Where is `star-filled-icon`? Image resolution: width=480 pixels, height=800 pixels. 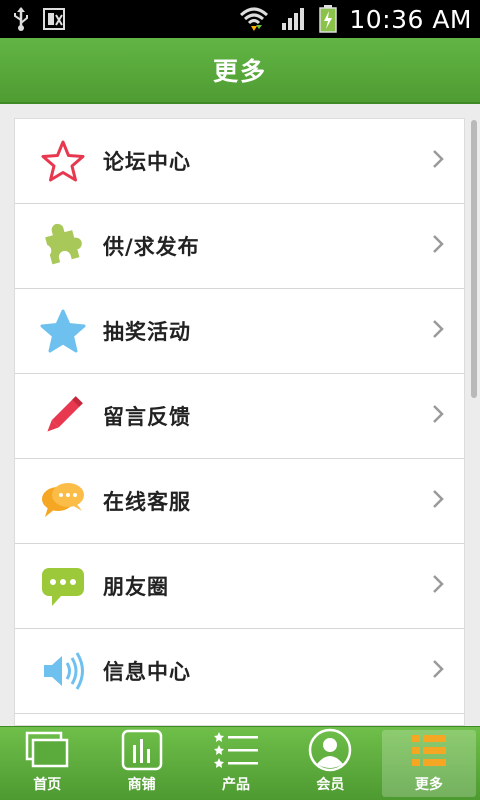 star-filled-icon is located at coordinates (63, 331).